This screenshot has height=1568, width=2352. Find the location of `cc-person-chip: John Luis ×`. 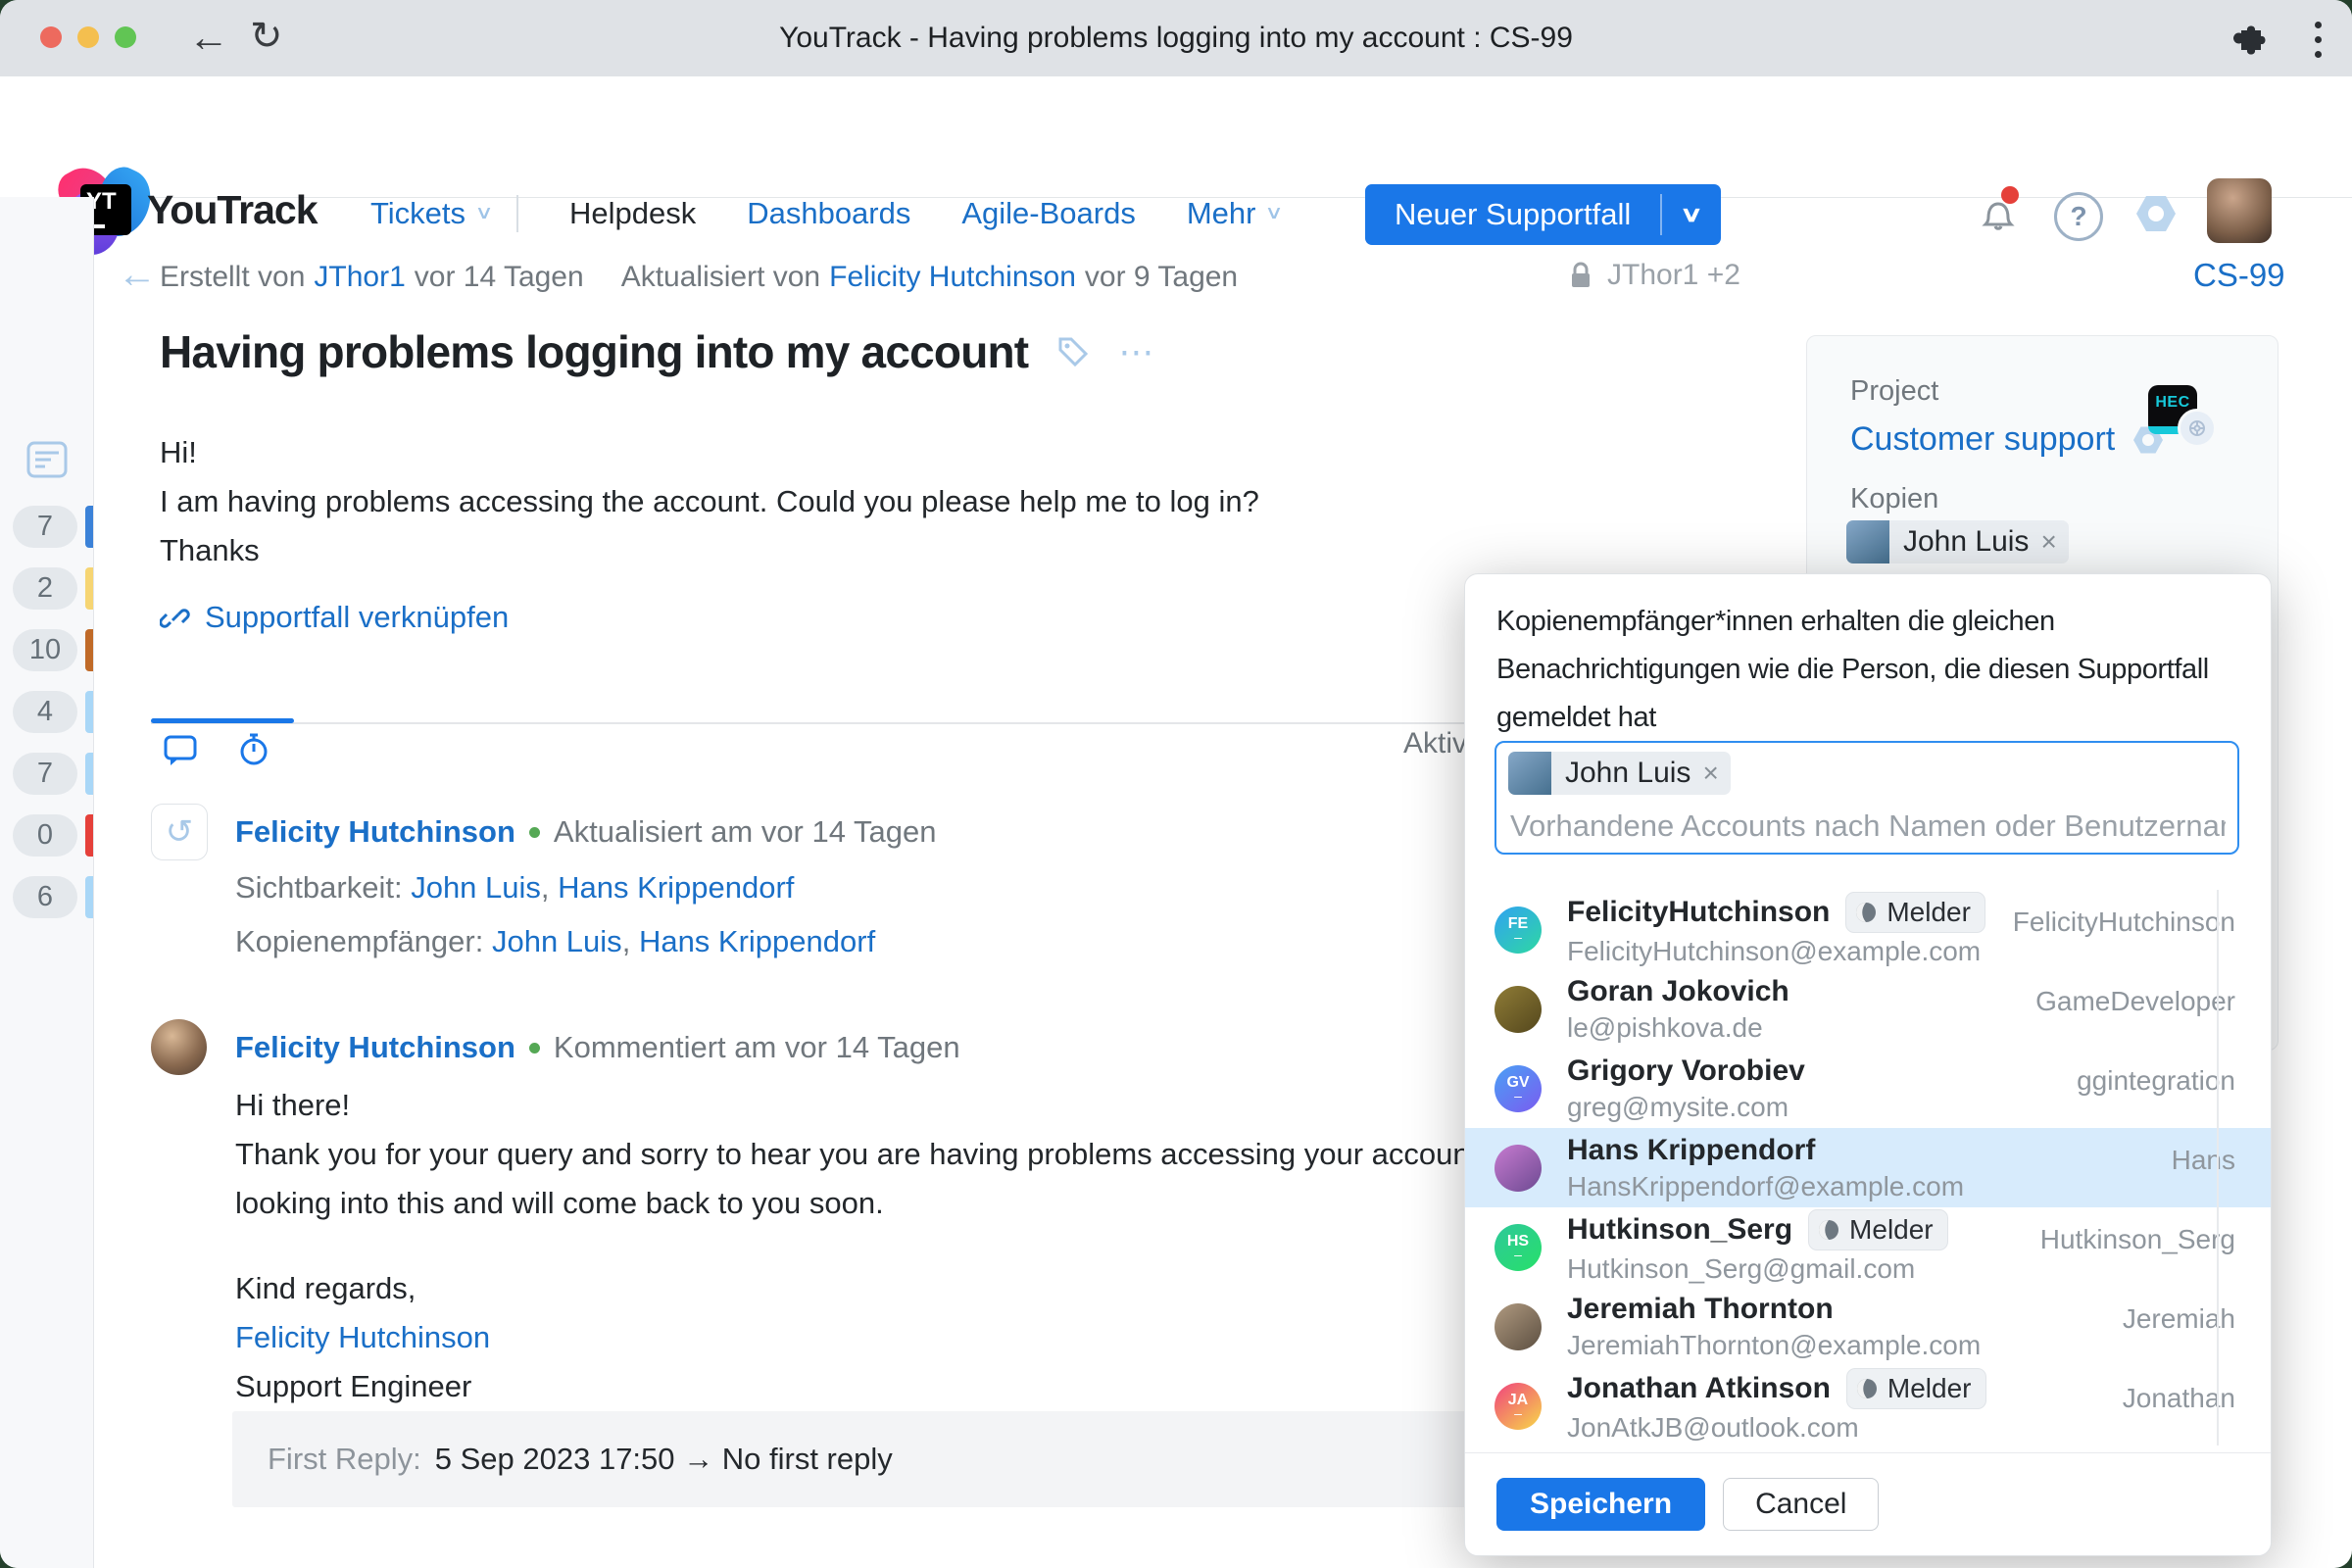

cc-person-chip: John Luis × is located at coordinates (1957, 542).